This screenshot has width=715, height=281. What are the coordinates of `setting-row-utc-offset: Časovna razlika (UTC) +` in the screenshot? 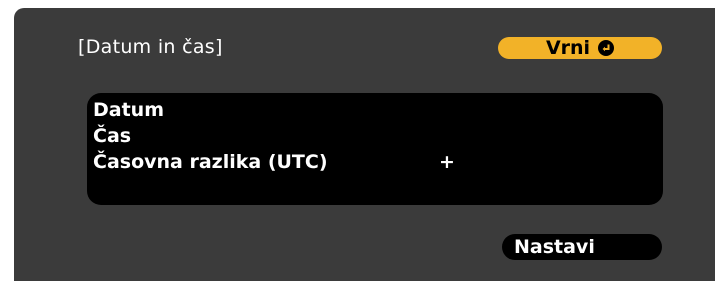 It's located at (274, 162).